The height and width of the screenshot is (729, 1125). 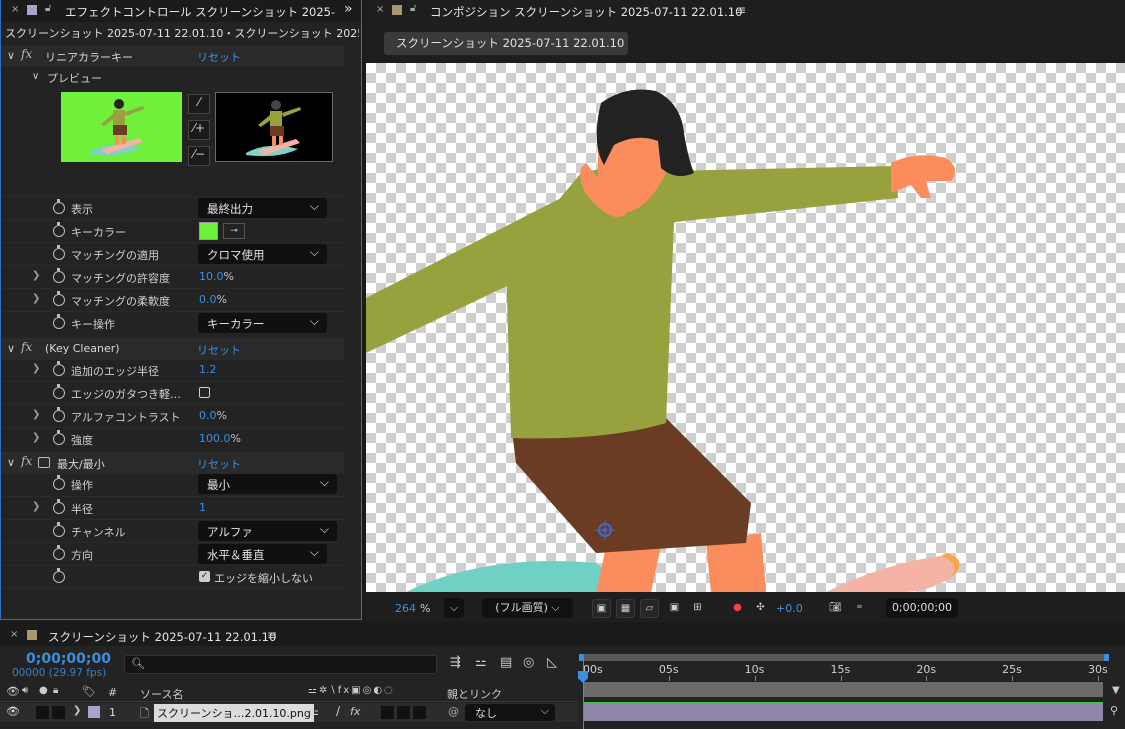 I want to click on graph-editor-icon: ◺, so click(x=552, y=662).